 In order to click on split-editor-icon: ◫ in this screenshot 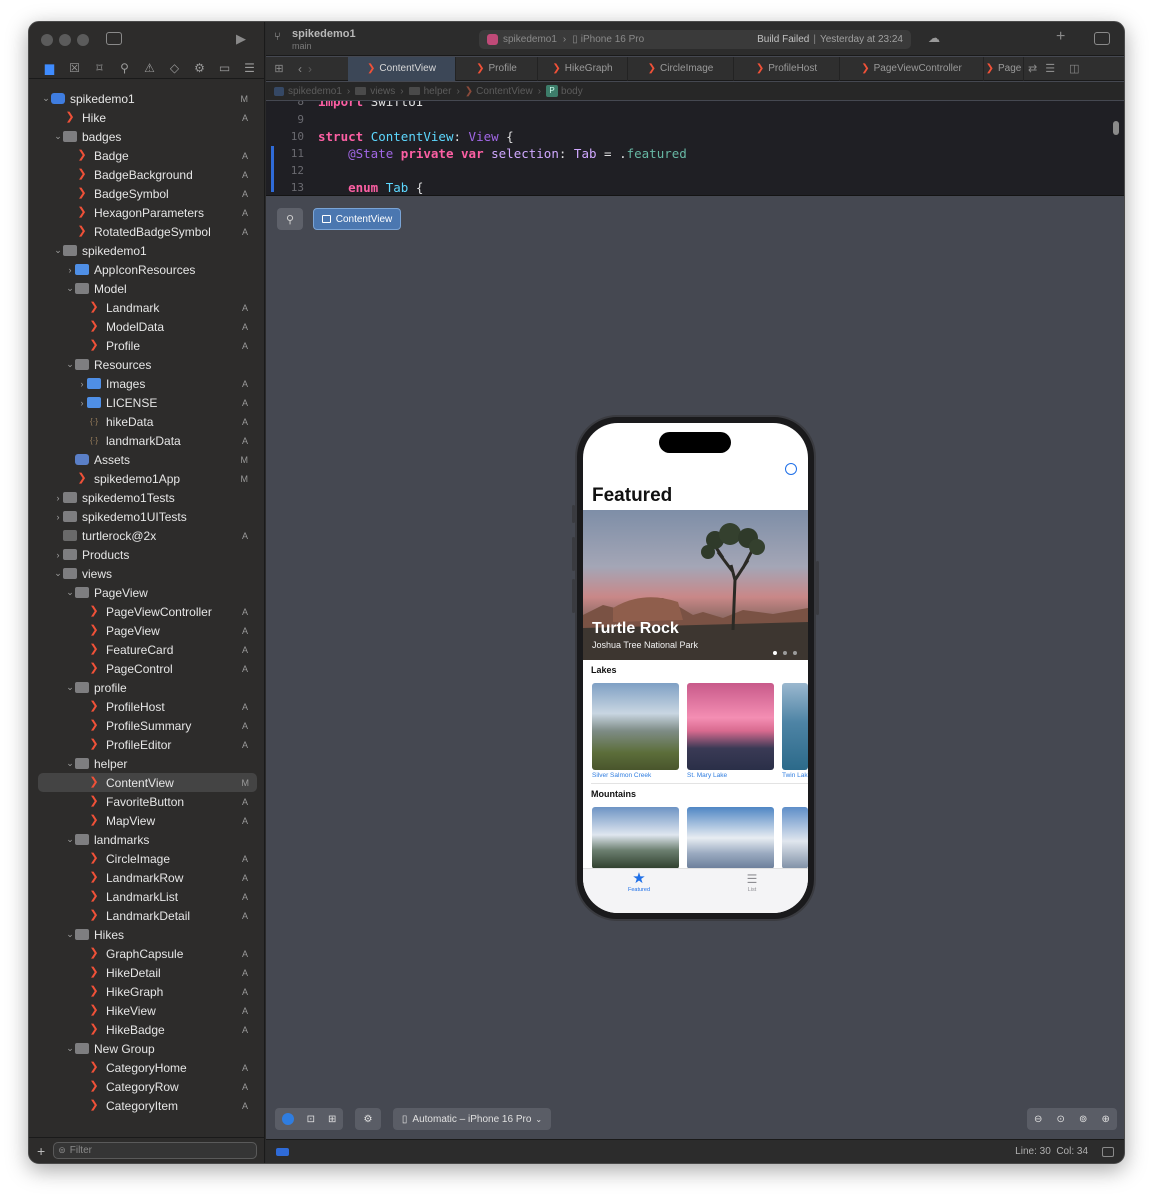, I will do `click(1074, 68)`.